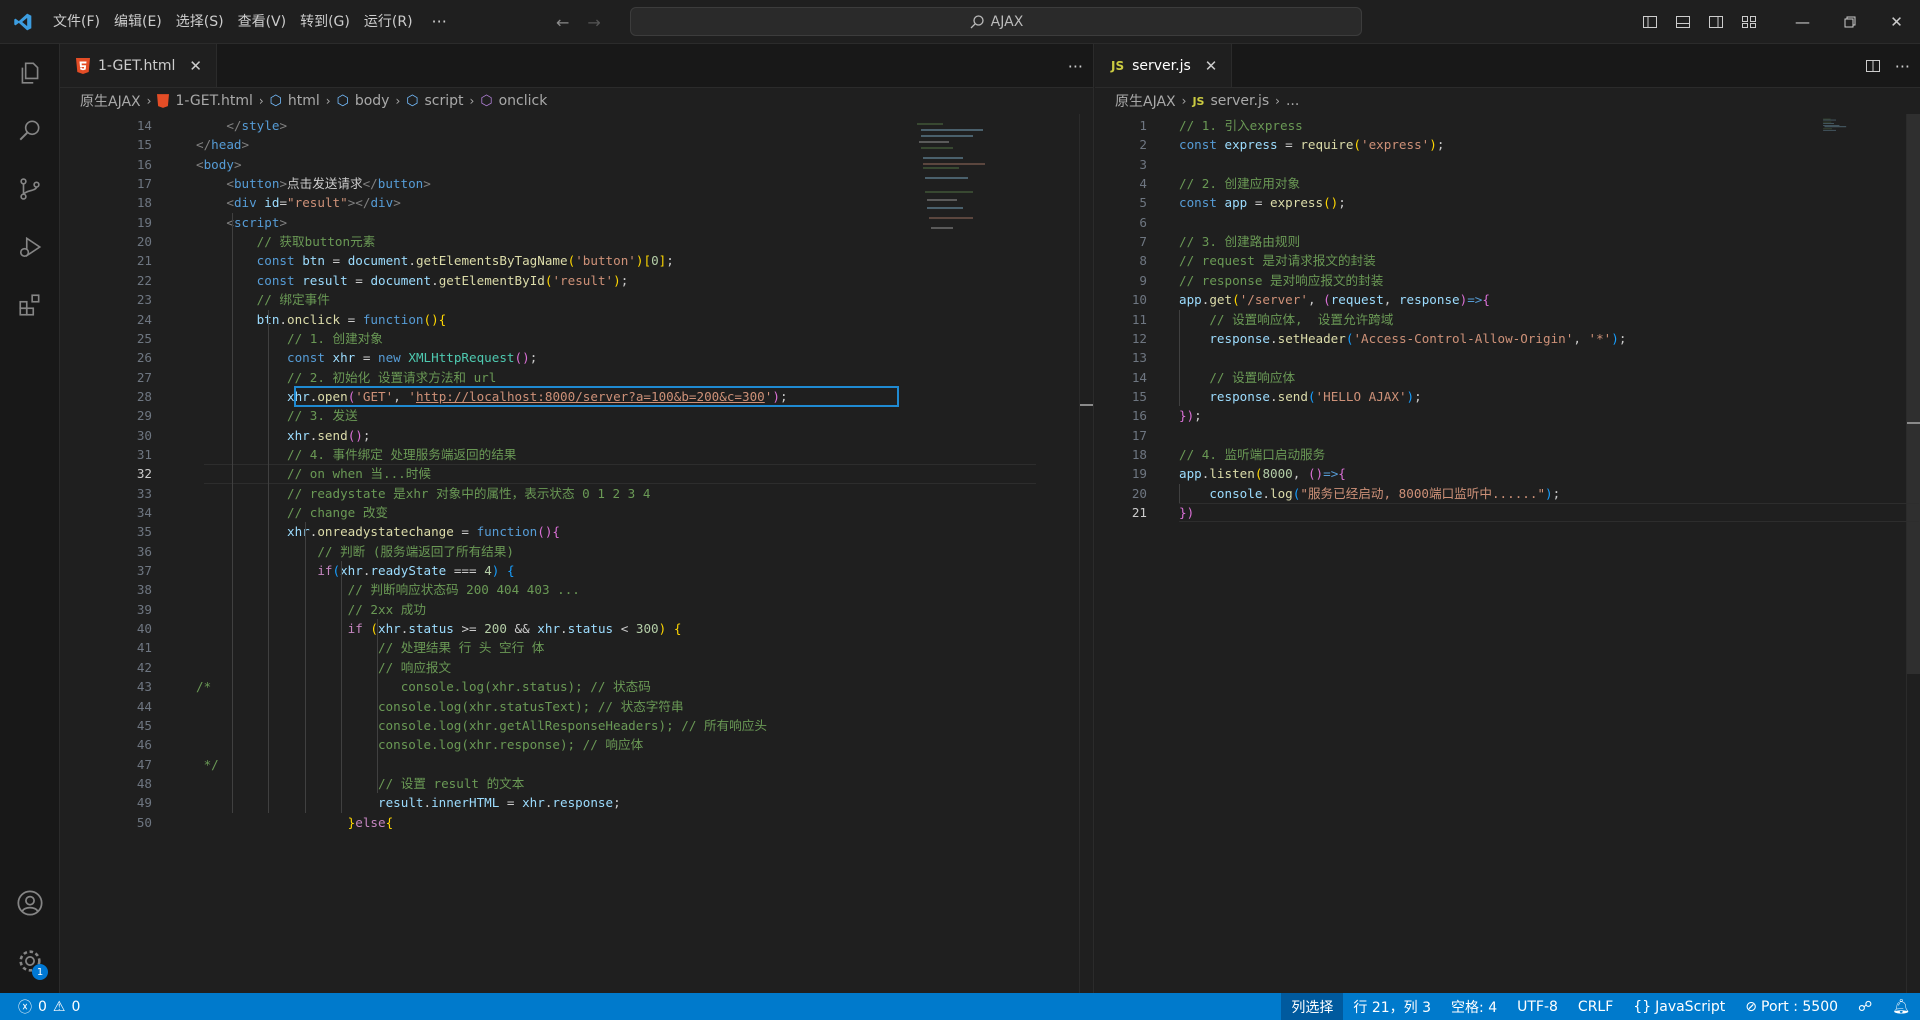  Describe the element at coordinates (576, 125) in the screenshot. I see `code-line: 14 </style>` at that location.